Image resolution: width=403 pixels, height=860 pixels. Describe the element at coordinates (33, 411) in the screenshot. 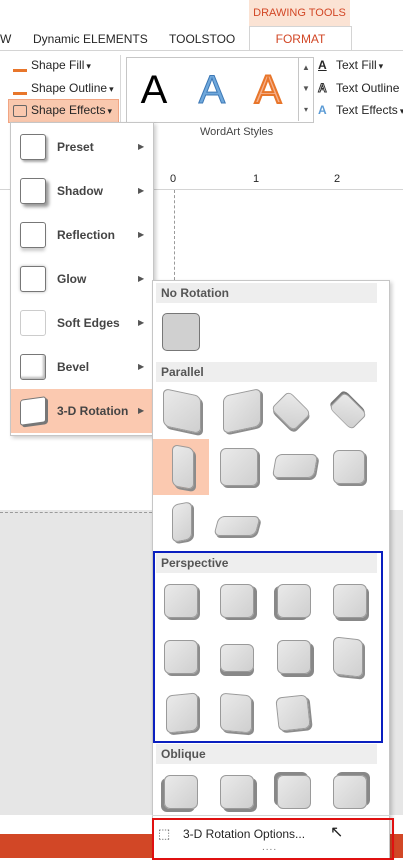

I see `3d-rotation-icon` at that location.